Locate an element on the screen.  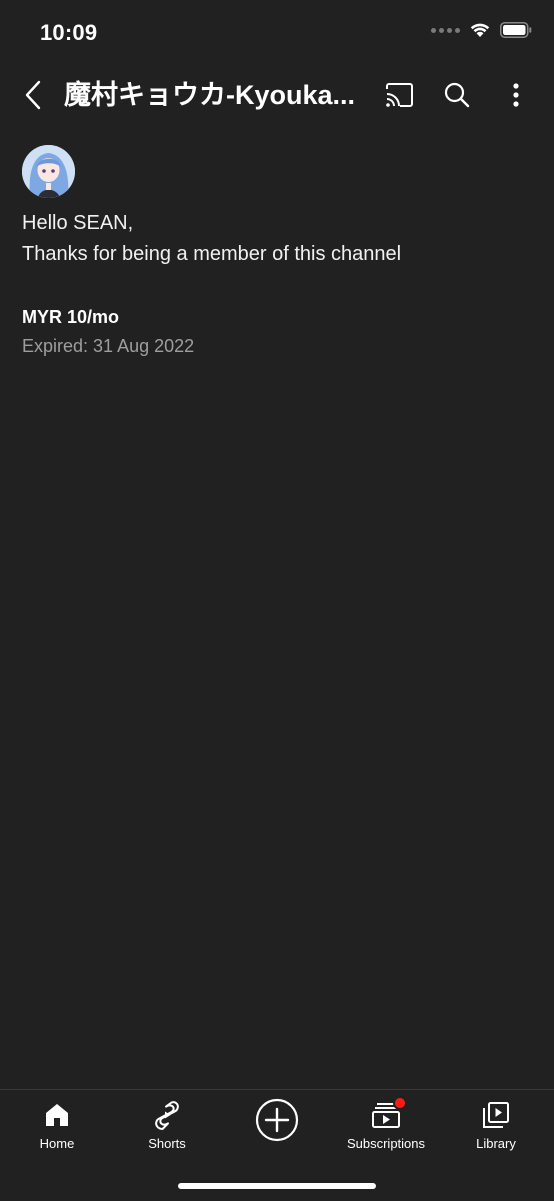
status-time: 10:09 is located at coordinates (69, 32).